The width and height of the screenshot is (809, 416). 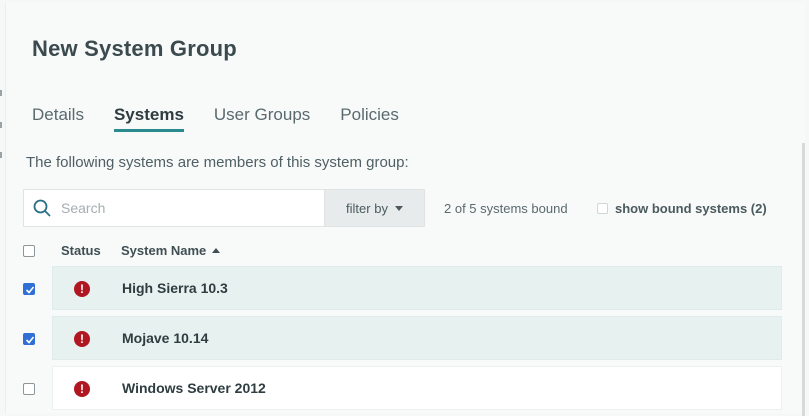 What do you see at coordinates (216, 250) in the screenshot?
I see `sort-ascending-icon` at bounding box center [216, 250].